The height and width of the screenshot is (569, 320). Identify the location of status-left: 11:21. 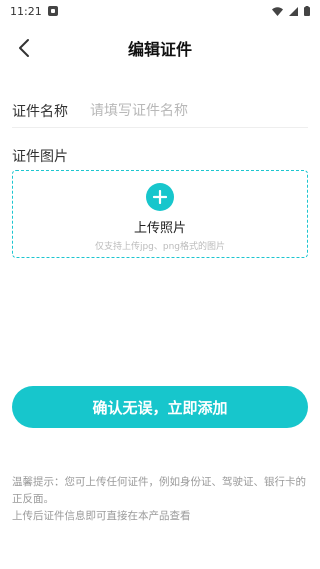
(34, 11).